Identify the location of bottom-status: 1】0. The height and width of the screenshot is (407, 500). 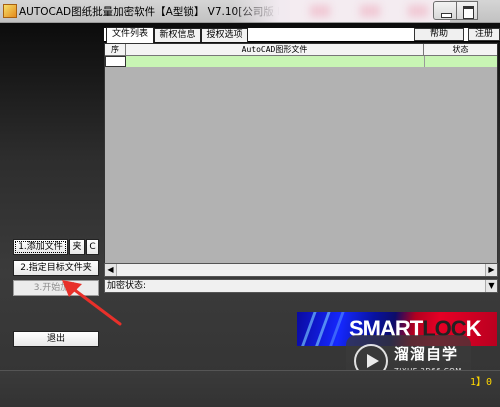
(481, 383).